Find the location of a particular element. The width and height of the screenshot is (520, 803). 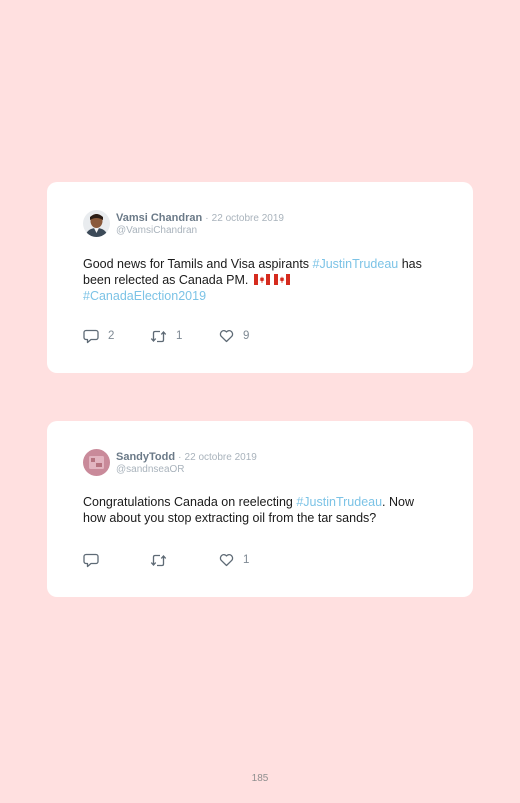

reply-button is located at coordinates (95, 560).